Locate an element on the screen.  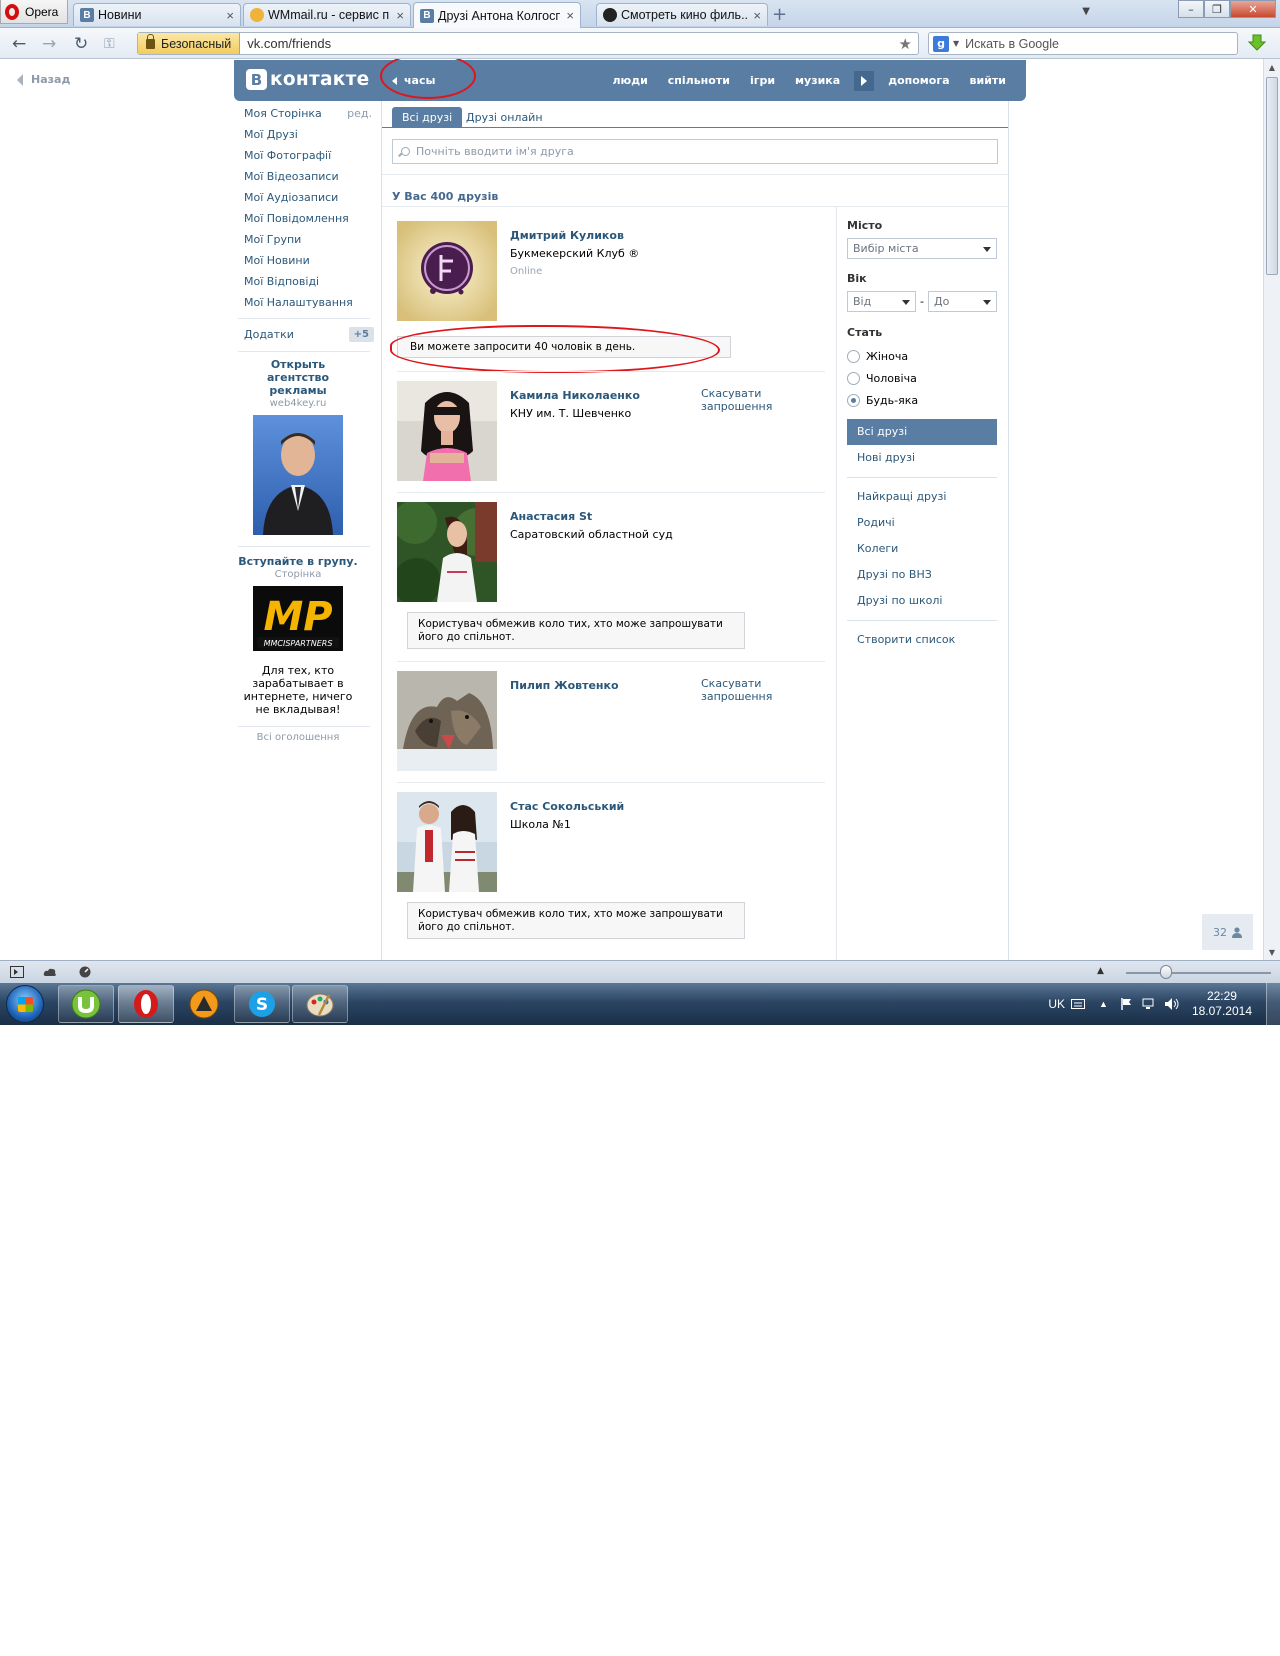
taskbar-utorrent is located at coordinates (86, 1004).